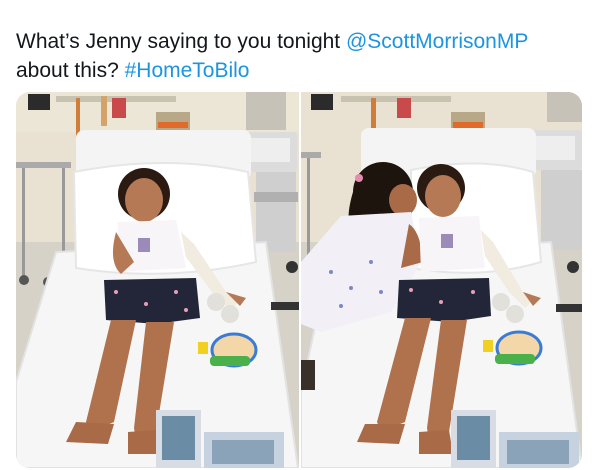 This screenshot has width=598, height=470. I want to click on mention-link: @ScottMorrisonMP, so click(437, 41).